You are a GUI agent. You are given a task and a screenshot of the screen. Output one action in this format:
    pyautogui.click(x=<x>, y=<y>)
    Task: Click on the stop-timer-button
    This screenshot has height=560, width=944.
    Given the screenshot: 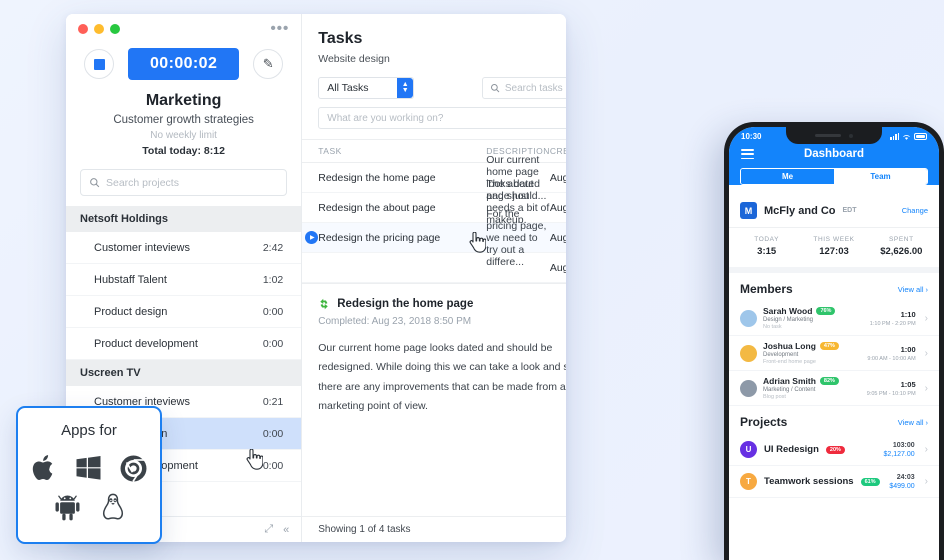 What is the action you would take?
    pyautogui.click(x=99, y=64)
    